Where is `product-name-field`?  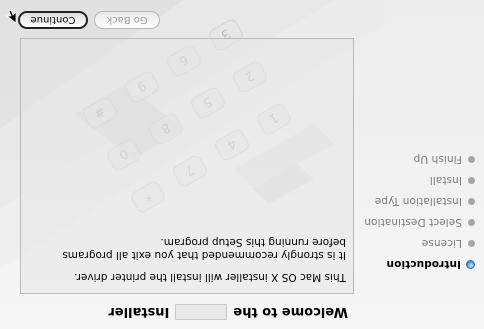 product-name-field is located at coordinates (201, 312).